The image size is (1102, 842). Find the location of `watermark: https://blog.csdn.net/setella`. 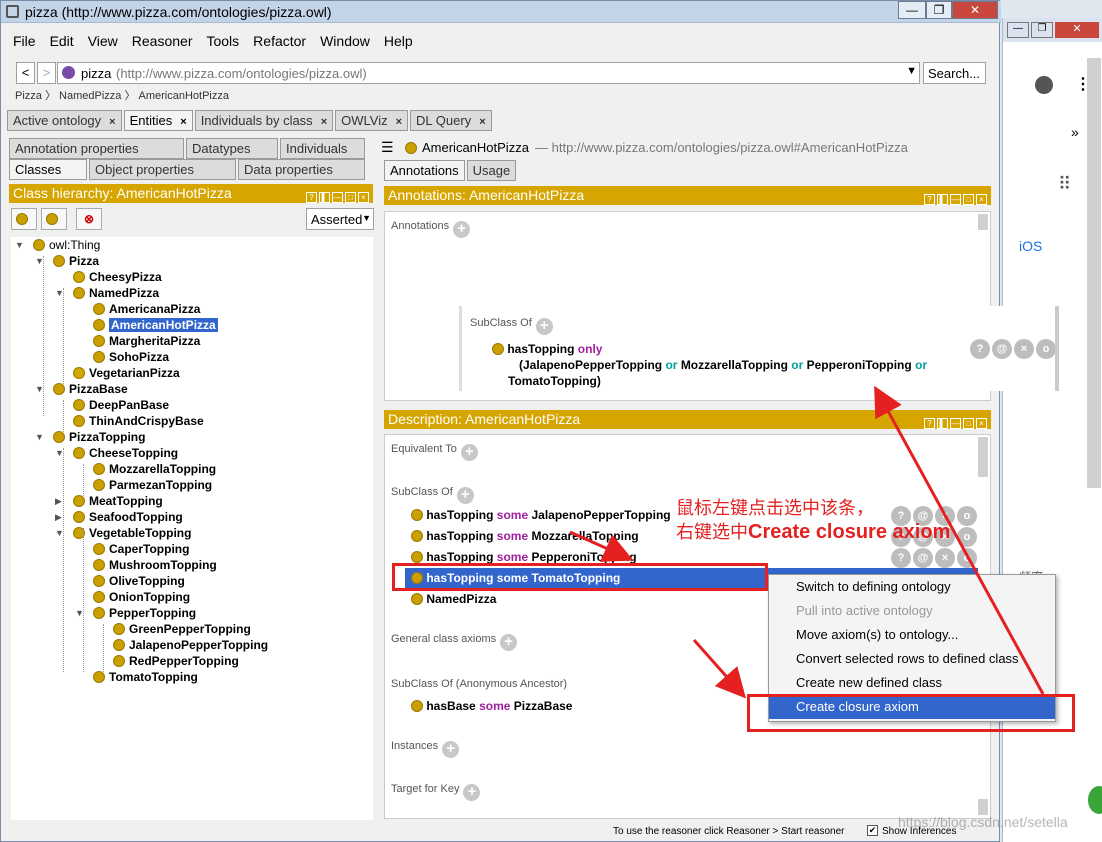

watermark: https://blog.csdn.net/setella is located at coordinates (983, 822).